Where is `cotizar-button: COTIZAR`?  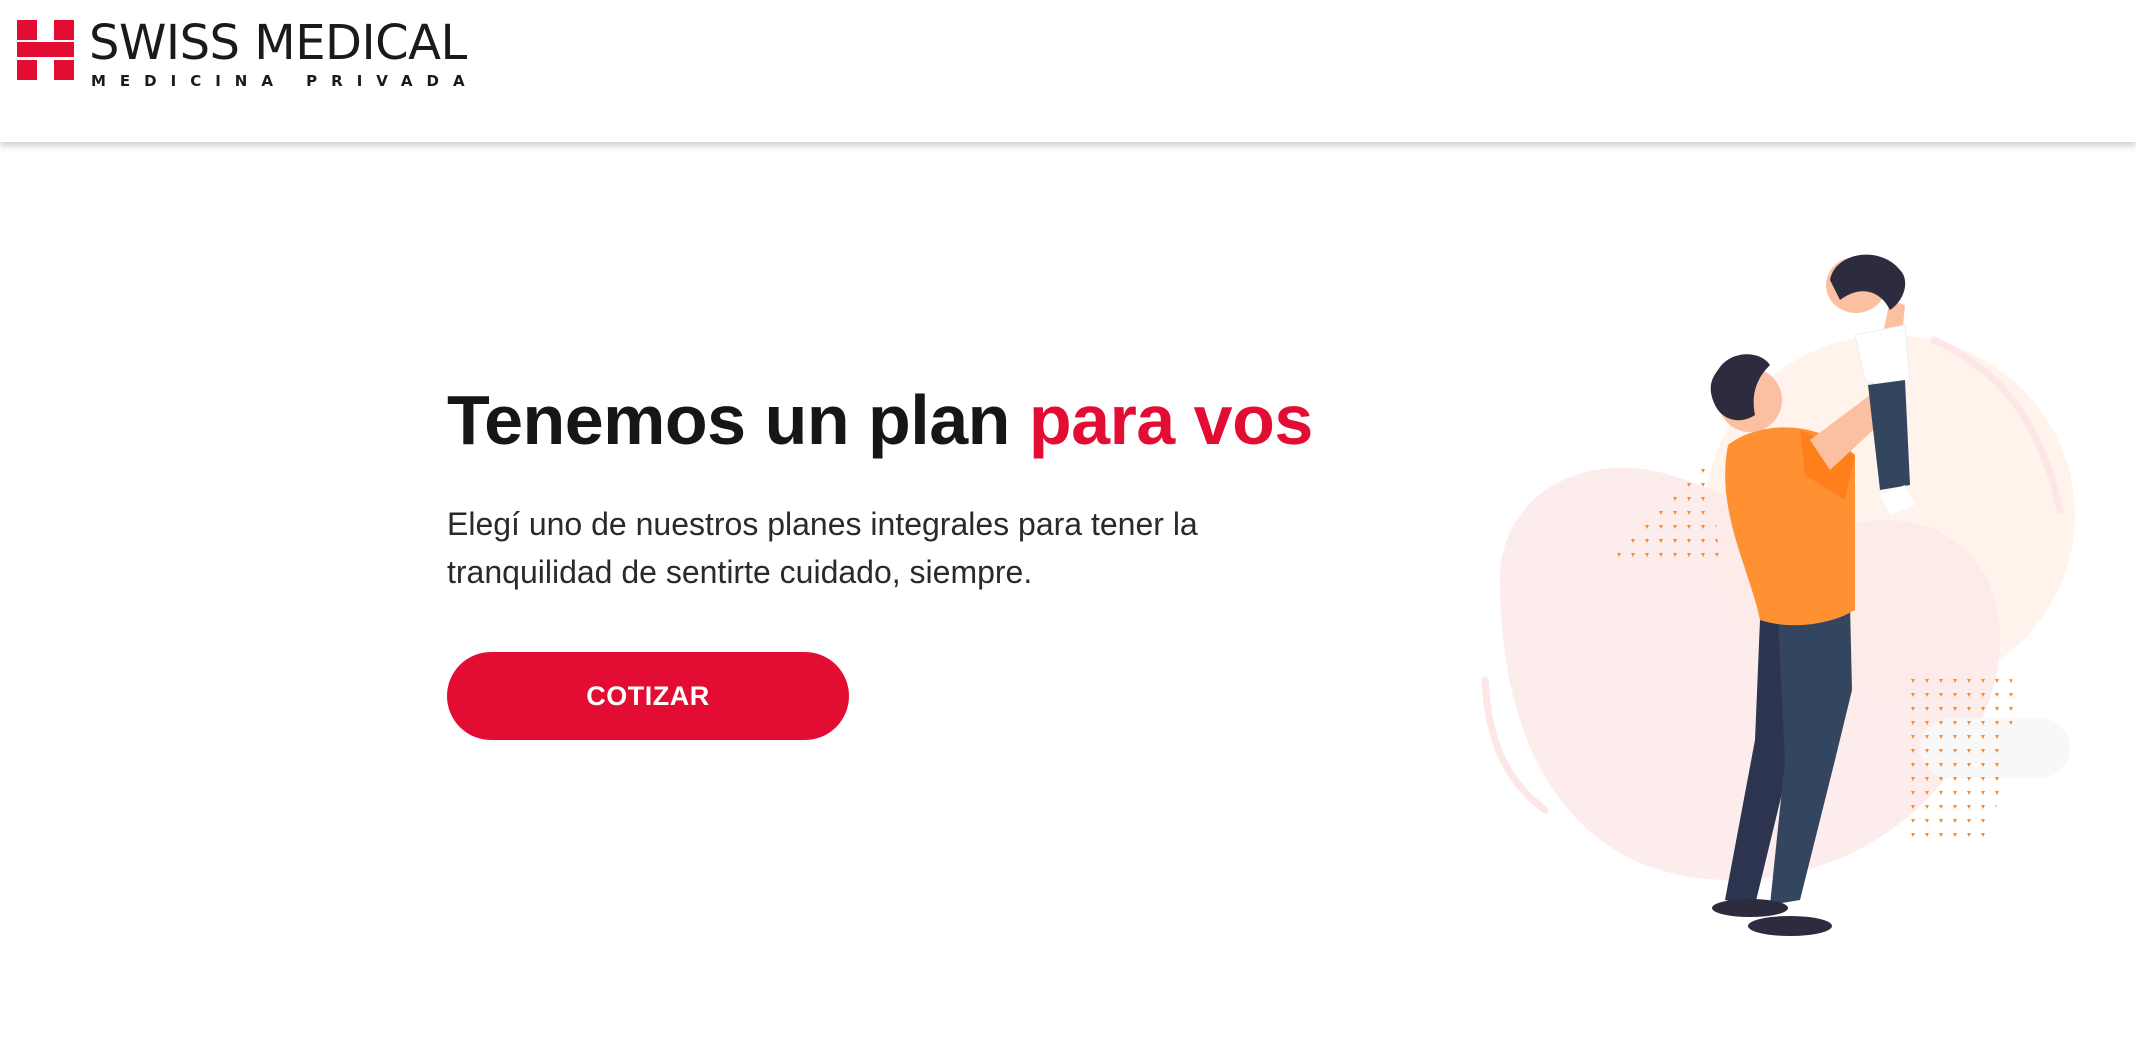 cotizar-button: COTIZAR is located at coordinates (648, 696).